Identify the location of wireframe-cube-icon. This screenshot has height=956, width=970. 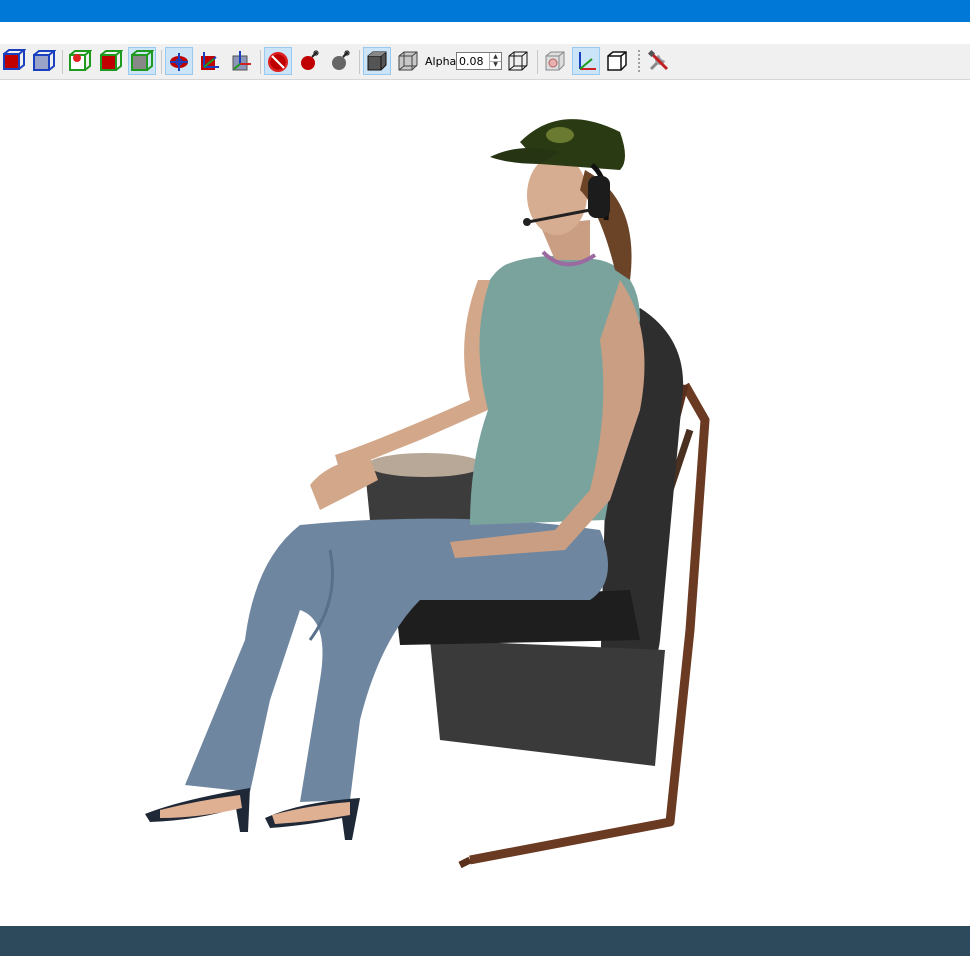
(518, 61).